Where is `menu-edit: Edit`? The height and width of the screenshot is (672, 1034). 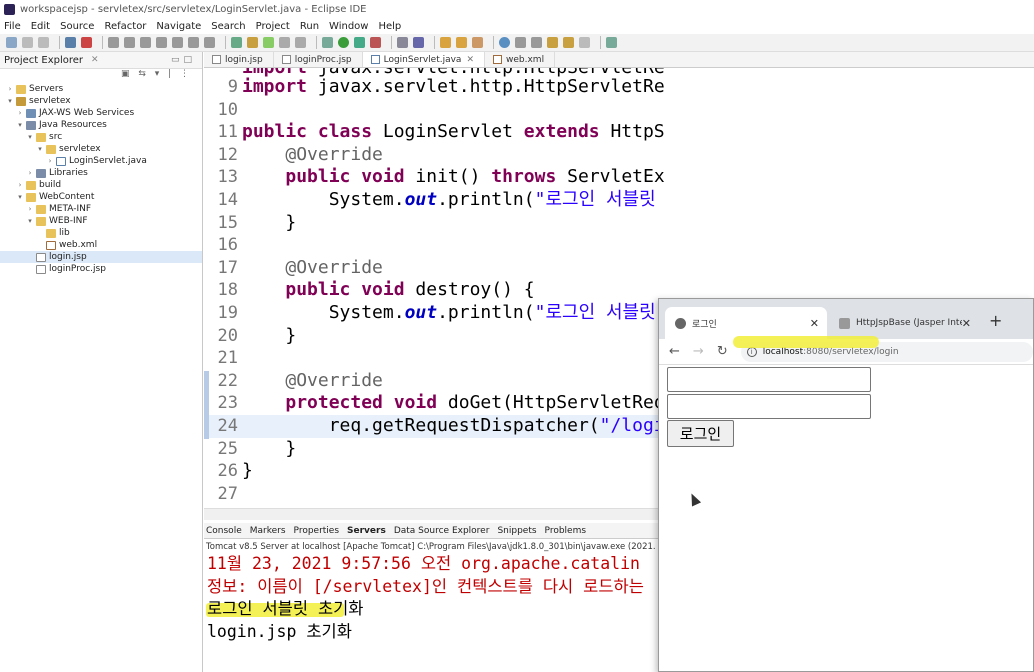 menu-edit: Edit is located at coordinates (40, 26).